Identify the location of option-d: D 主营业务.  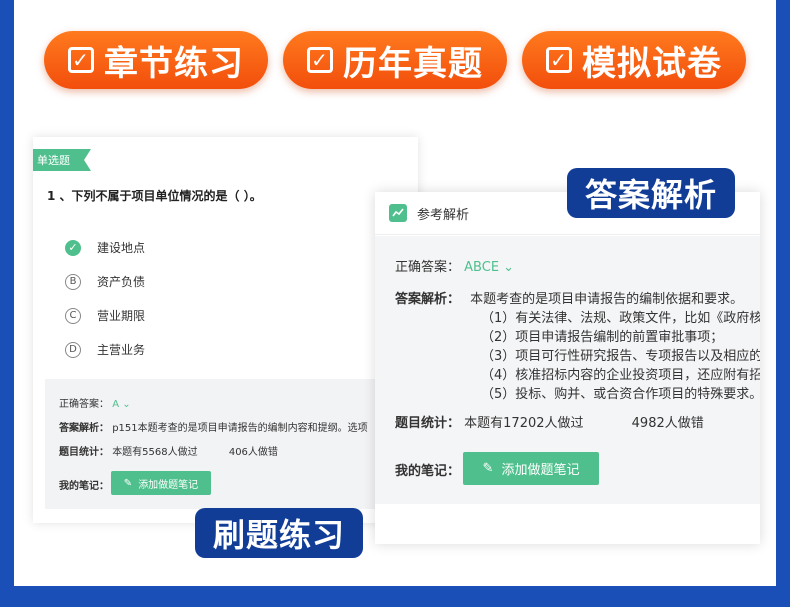
(105, 349).